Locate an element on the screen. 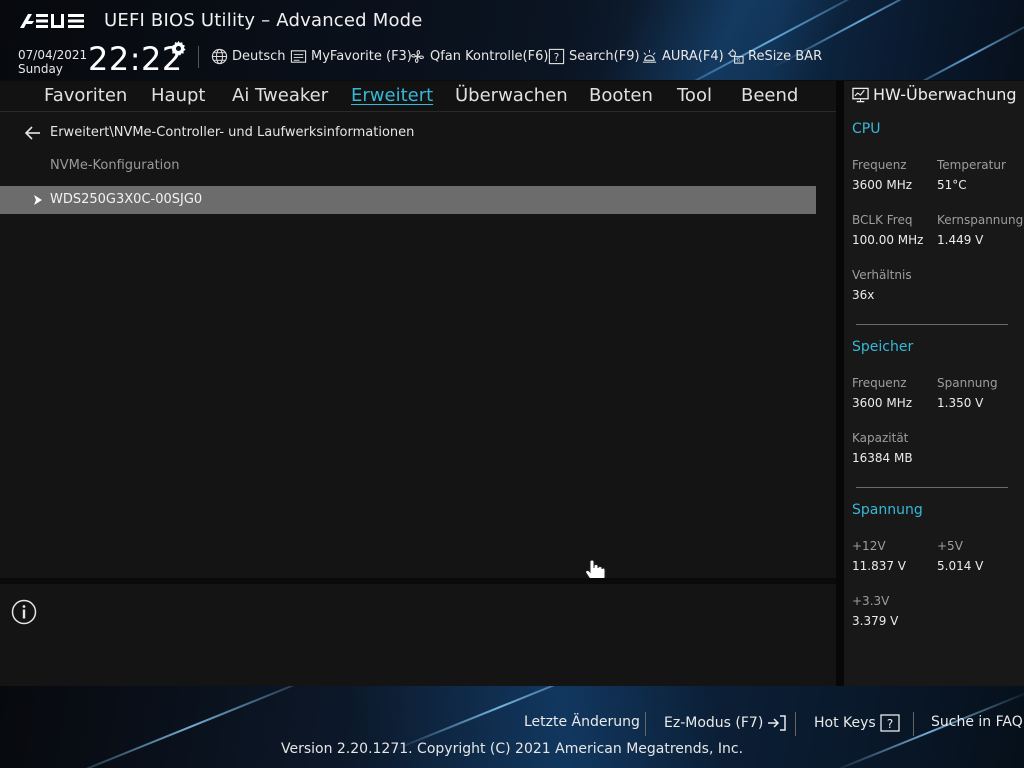 The width and height of the screenshot is (1024, 768). myfavorite-button: MyFavorite (F3) is located at coordinates (351, 56).